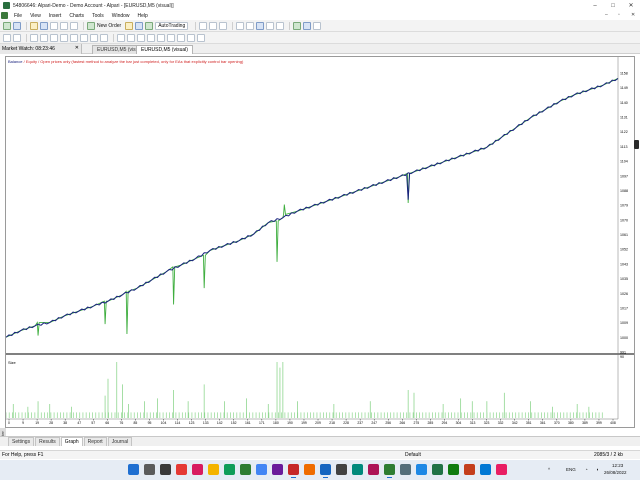 This screenshot has width=640, height=480. Describe the element at coordinates (34, 37) in the screenshot. I see `vertical-line-icon` at that location.